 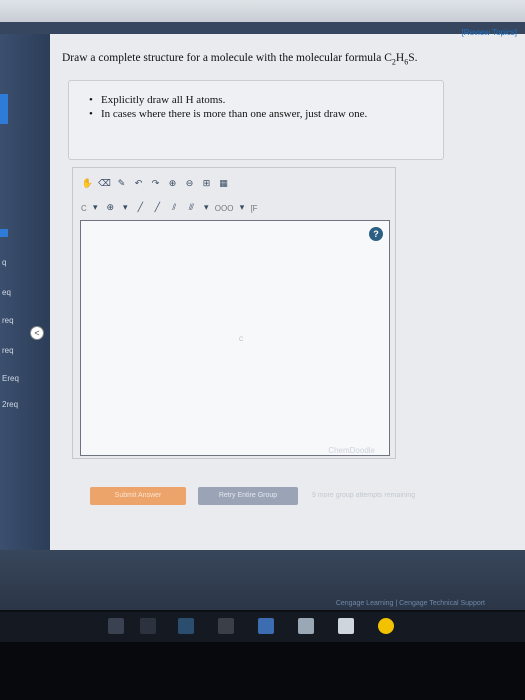 I want to click on sketcher-toolbar-top: ✋ ⌫ ✎ ↶ ↷ ⊕ ⊖ ⊞ ▦, so click(x=155, y=184).